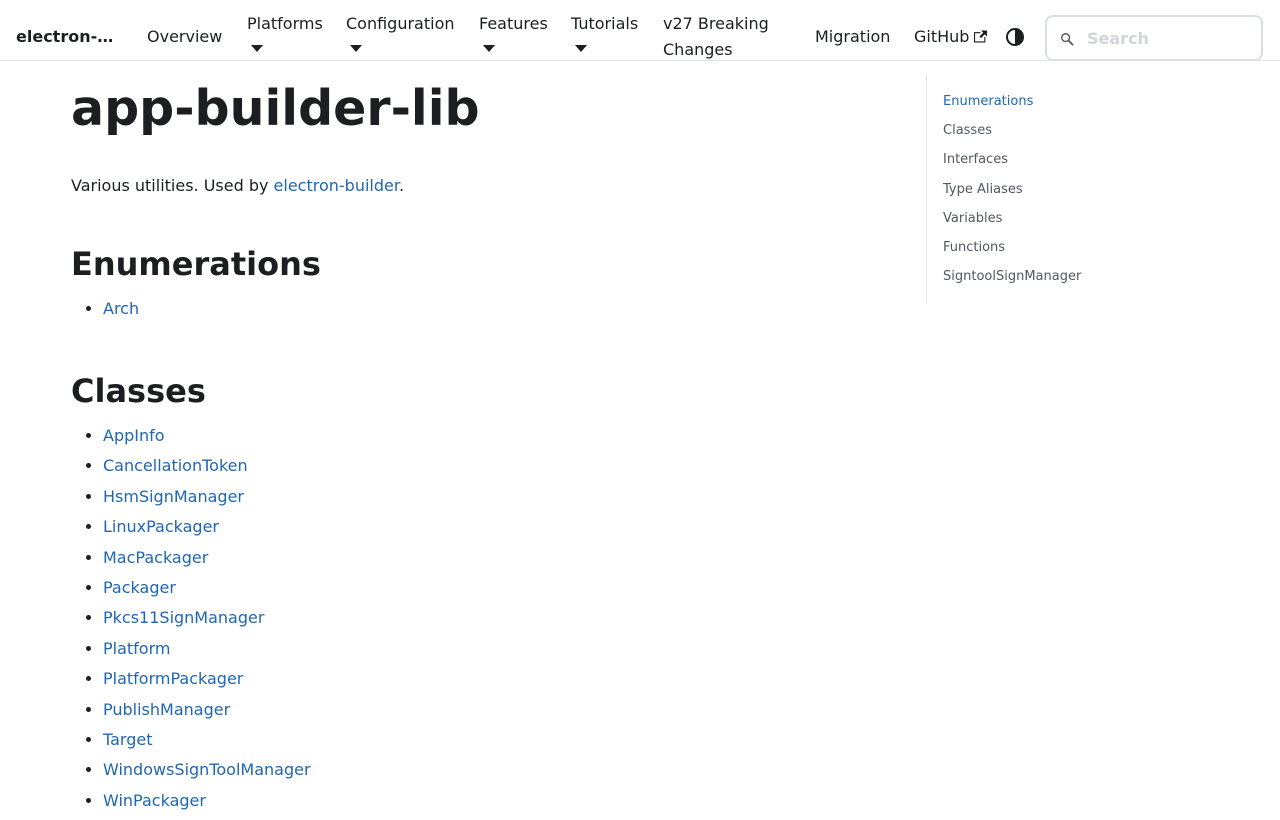 The height and width of the screenshot is (820, 1280). I want to click on theme-toggle-button, so click(1015, 37).